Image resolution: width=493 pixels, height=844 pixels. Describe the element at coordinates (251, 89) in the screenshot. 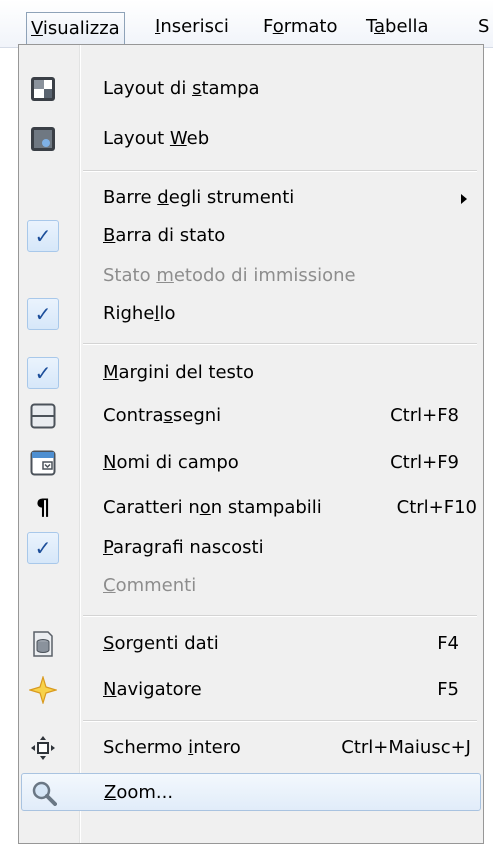

I see `menu-item-layout-di-stampa: Layout di stampa` at that location.